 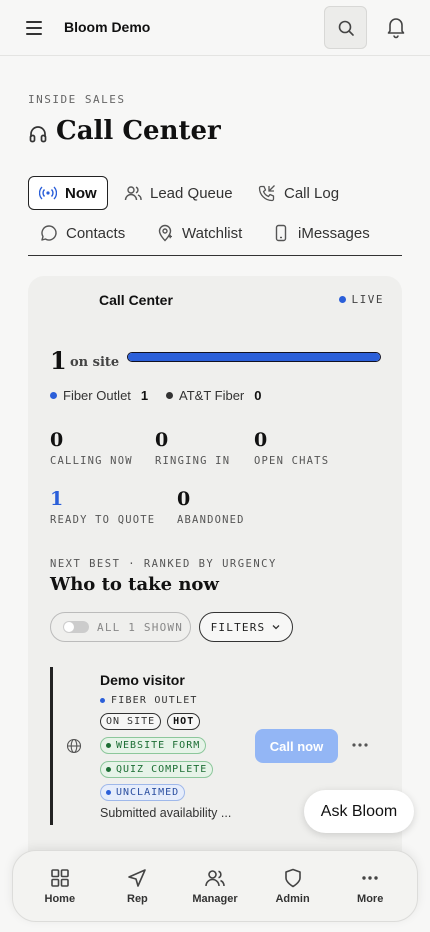 I want to click on tab-call-log: Call Log, so click(x=298, y=193).